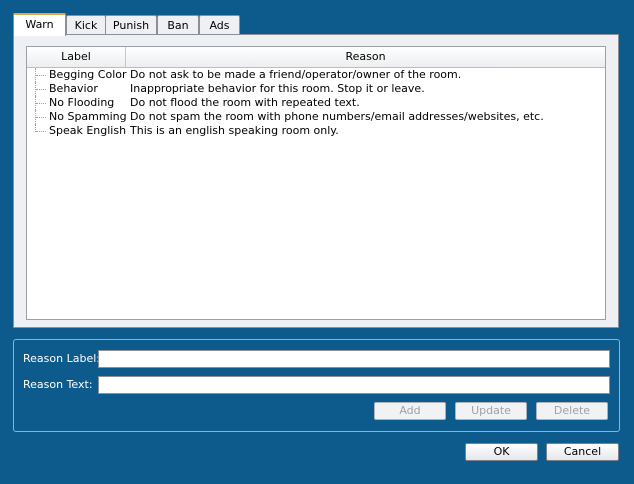 This screenshot has width=634, height=484. I want to click on reason-label-caption: Reason Label:, so click(61, 358).